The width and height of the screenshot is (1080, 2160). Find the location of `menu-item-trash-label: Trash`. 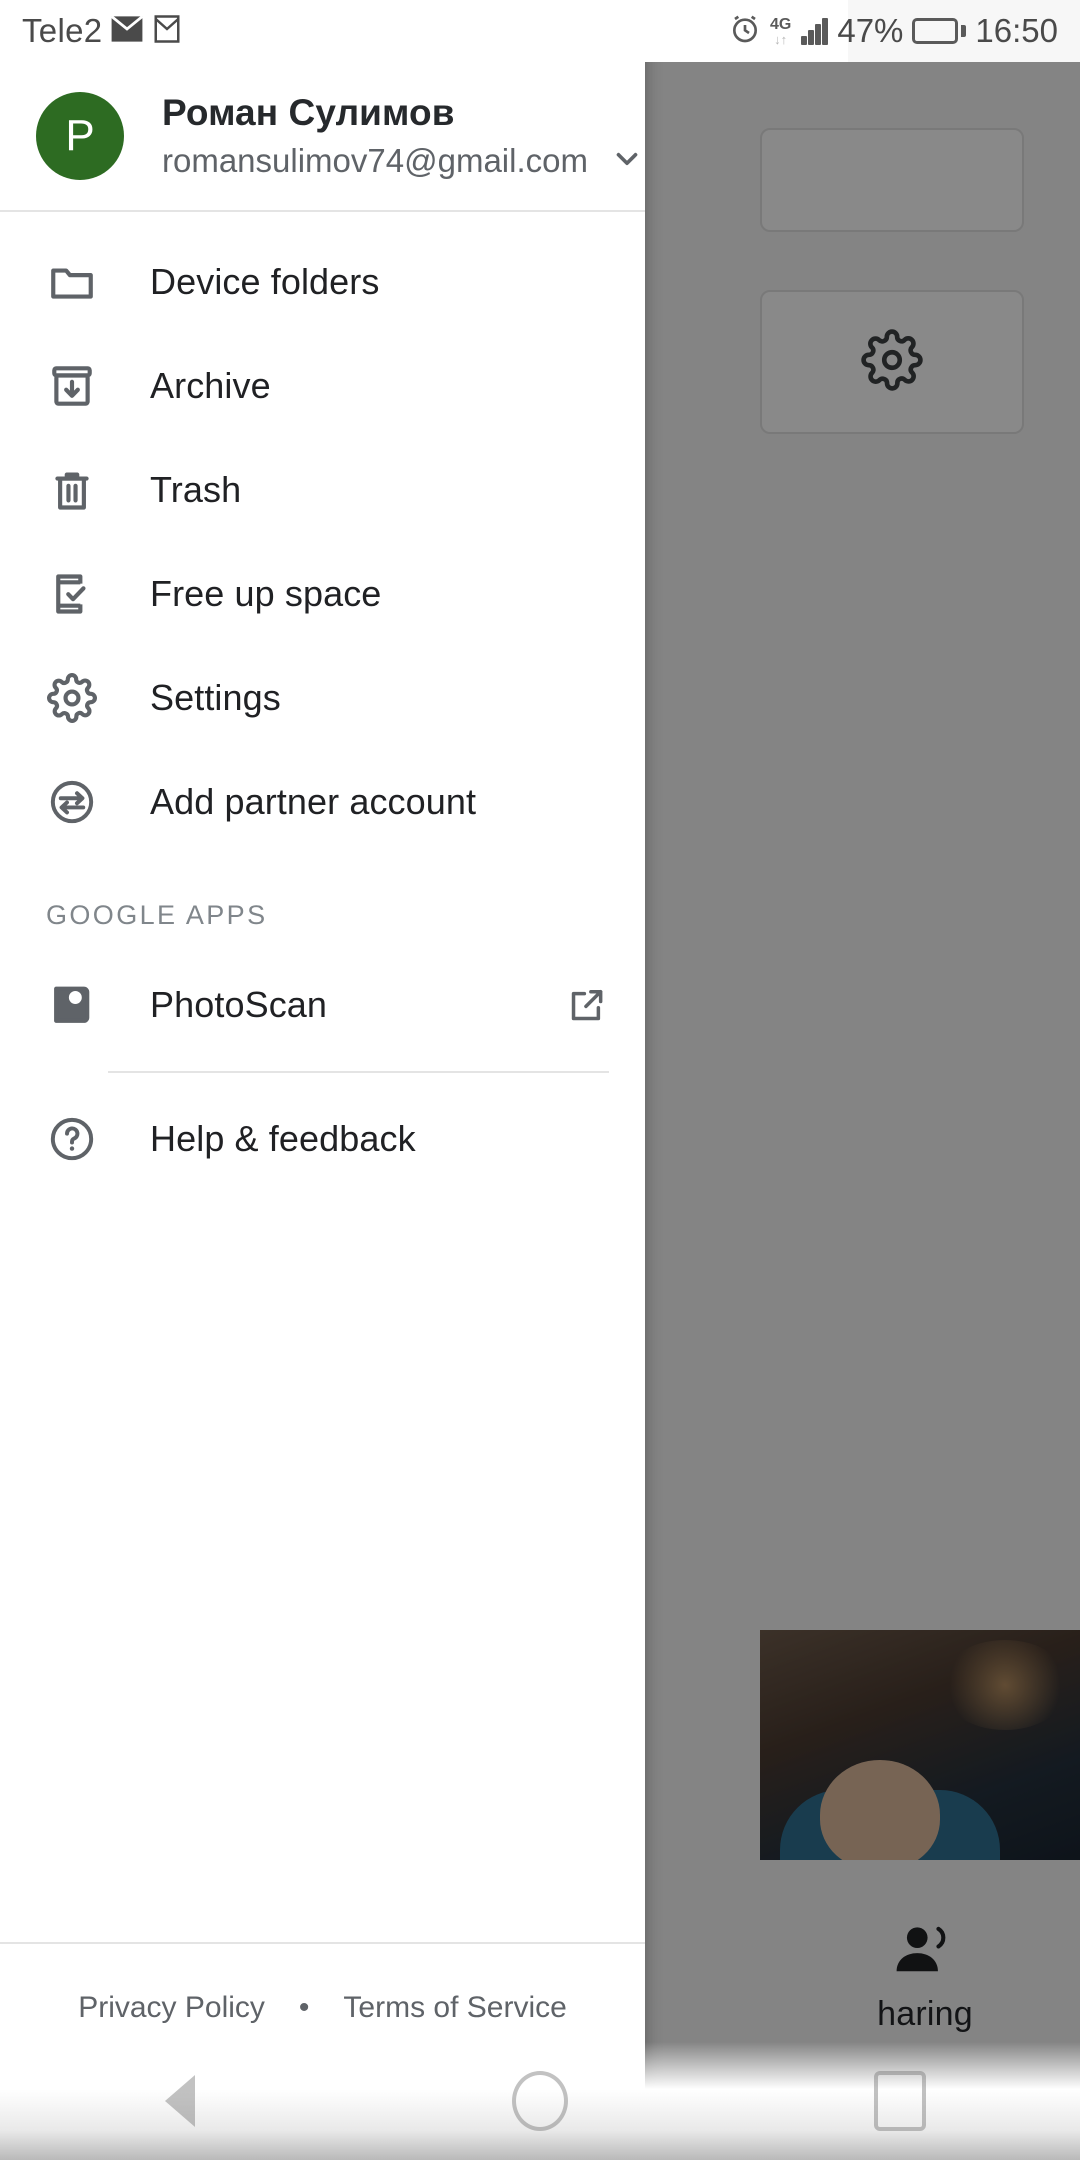

menu-item-trash-label: Trash is located at coordinates (196, 489).